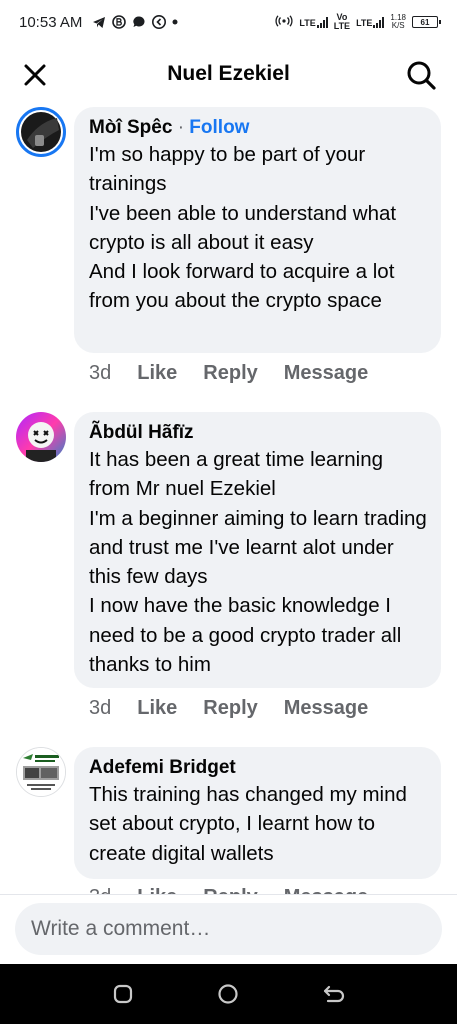  I want to click on home-icon, so click(228, 994).